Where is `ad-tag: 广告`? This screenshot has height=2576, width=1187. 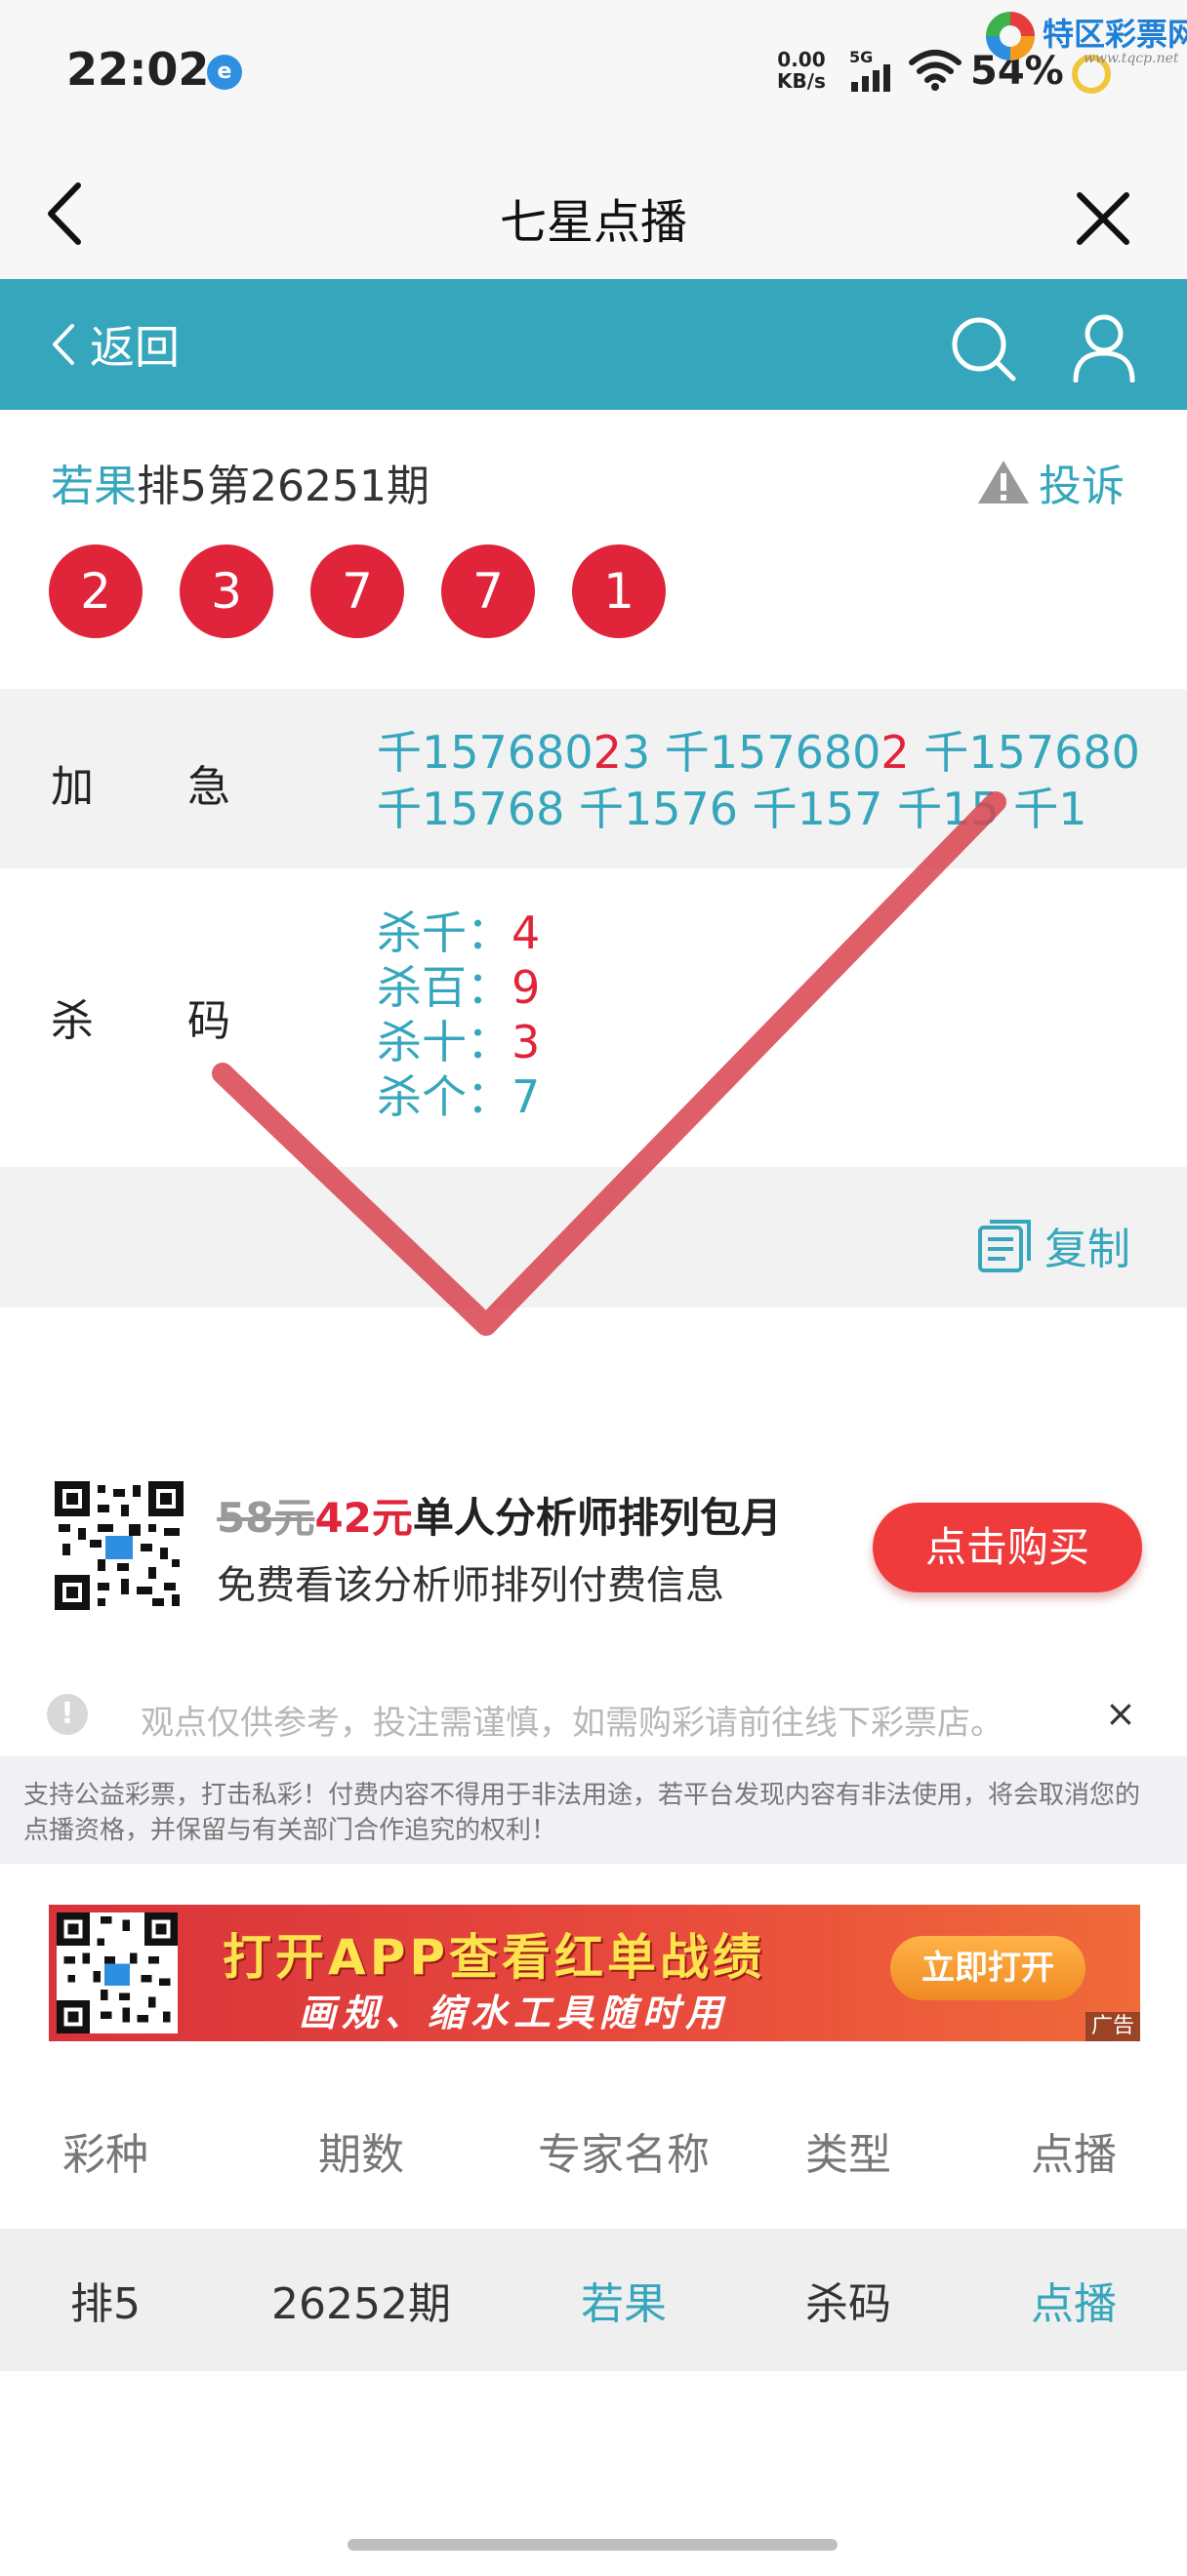
ad-tag: 广告 is located at coordinates (1112, 2026).